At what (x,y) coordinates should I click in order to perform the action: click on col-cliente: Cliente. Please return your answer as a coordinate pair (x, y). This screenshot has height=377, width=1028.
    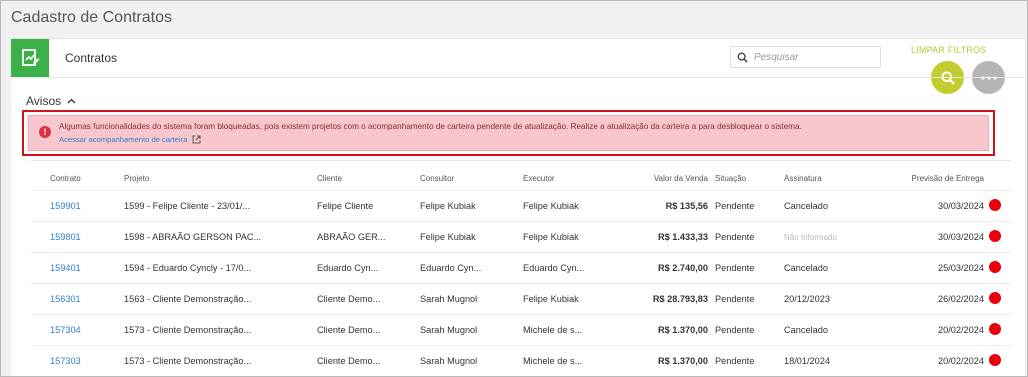
    Looking at the image, I should click on (329, 178).